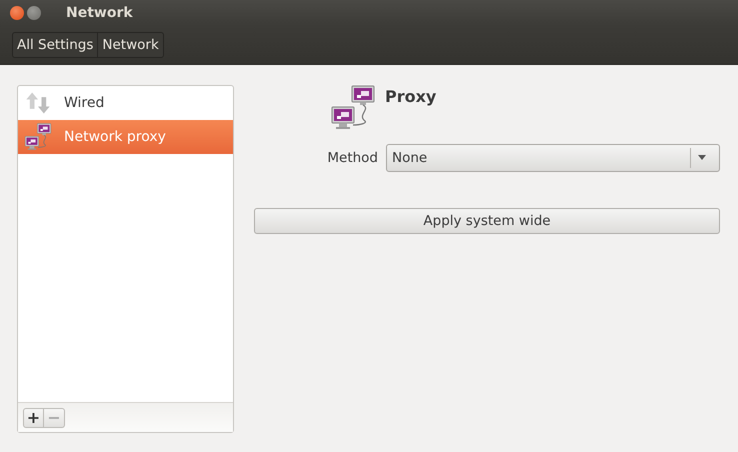  I want to click on sidebar-item: Wired, so click(125, 103).